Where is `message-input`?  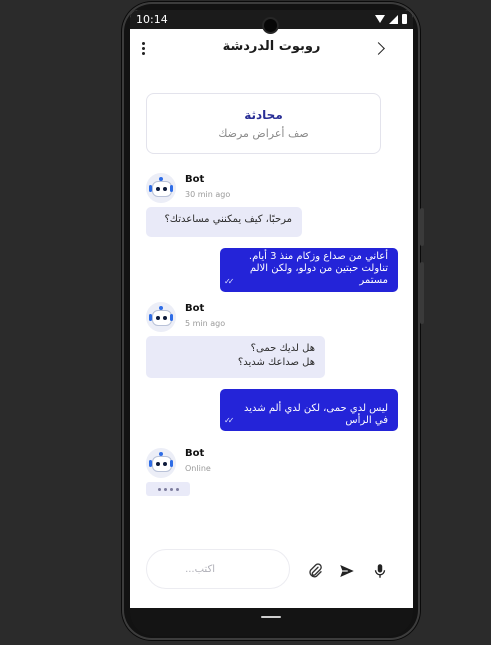
message-input is located at coordinates (218, 569).